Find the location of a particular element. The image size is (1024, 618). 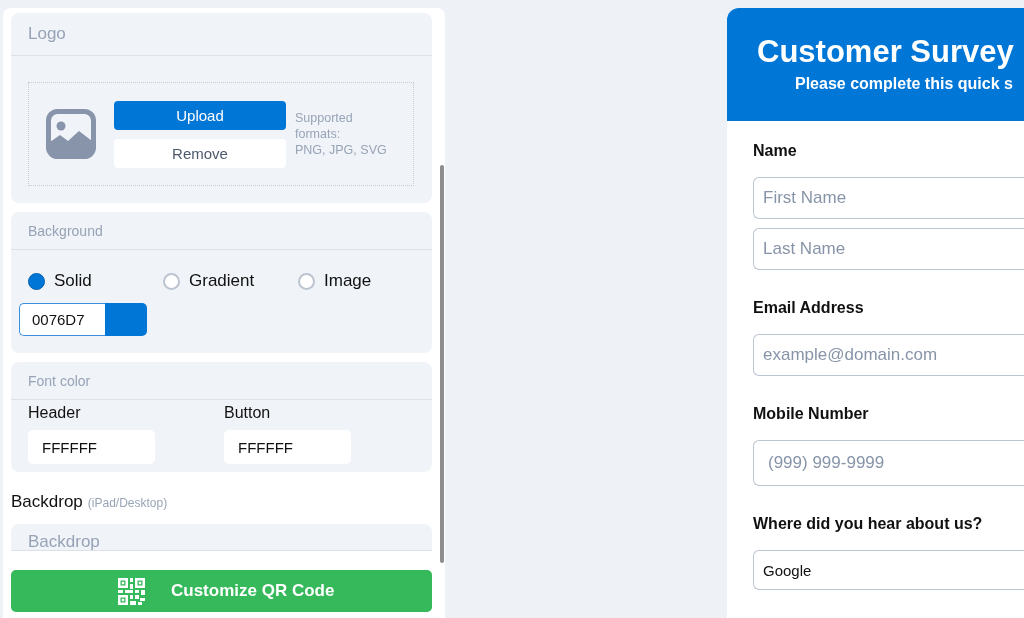

color-field: 0076D7 is located at coordinates (62, 319).